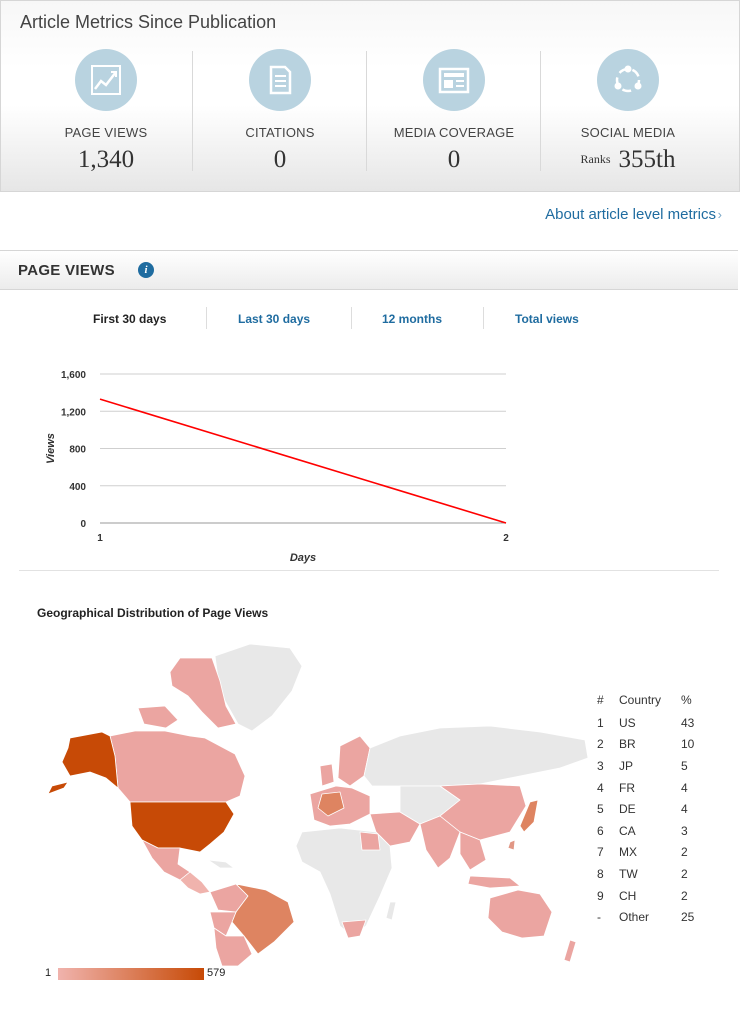  I want to click on metric-label: PAGE VIEWS, so click(106, 132).